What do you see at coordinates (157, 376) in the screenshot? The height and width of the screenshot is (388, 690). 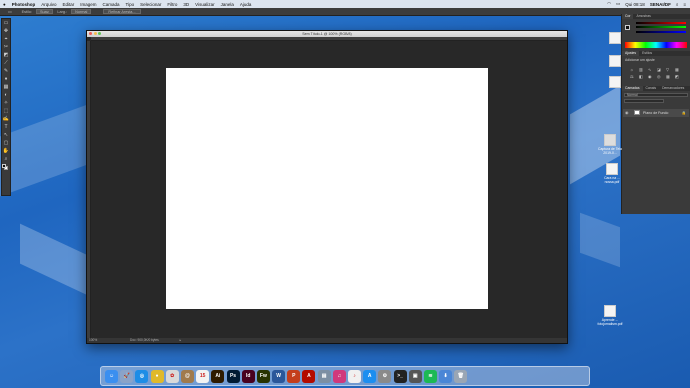 I see `chrome-icon: ●` at bounding box center [157, 376].